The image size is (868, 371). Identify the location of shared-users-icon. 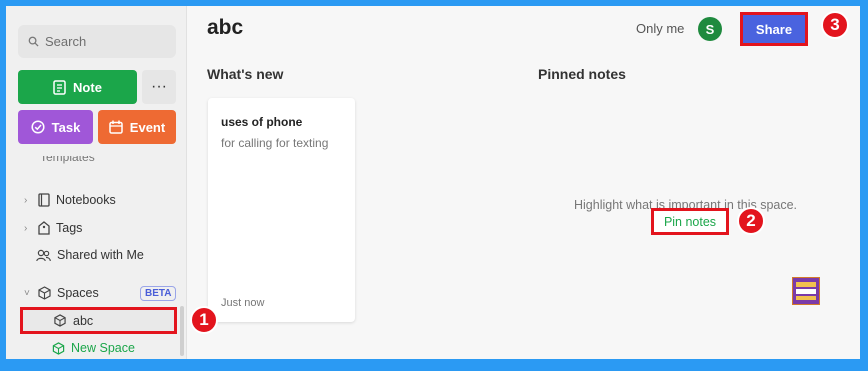
(43, 255).